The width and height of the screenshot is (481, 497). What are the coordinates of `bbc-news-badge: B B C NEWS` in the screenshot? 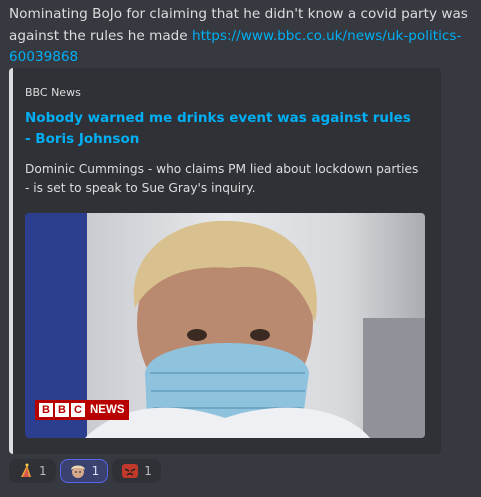 It's located at (82, 410).